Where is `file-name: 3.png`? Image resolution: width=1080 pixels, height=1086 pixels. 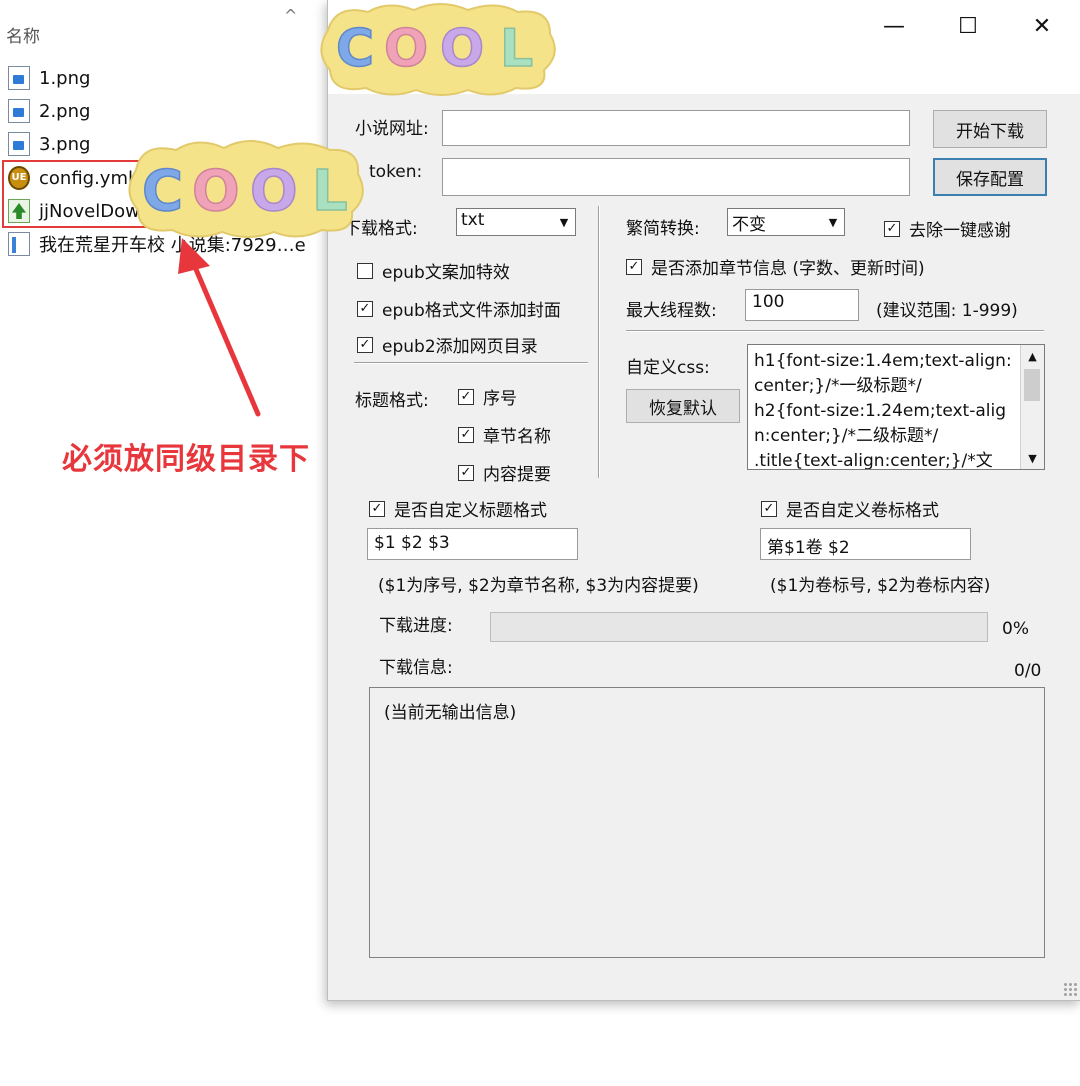
file-name: 3.png is located at coordinates (65, 144).